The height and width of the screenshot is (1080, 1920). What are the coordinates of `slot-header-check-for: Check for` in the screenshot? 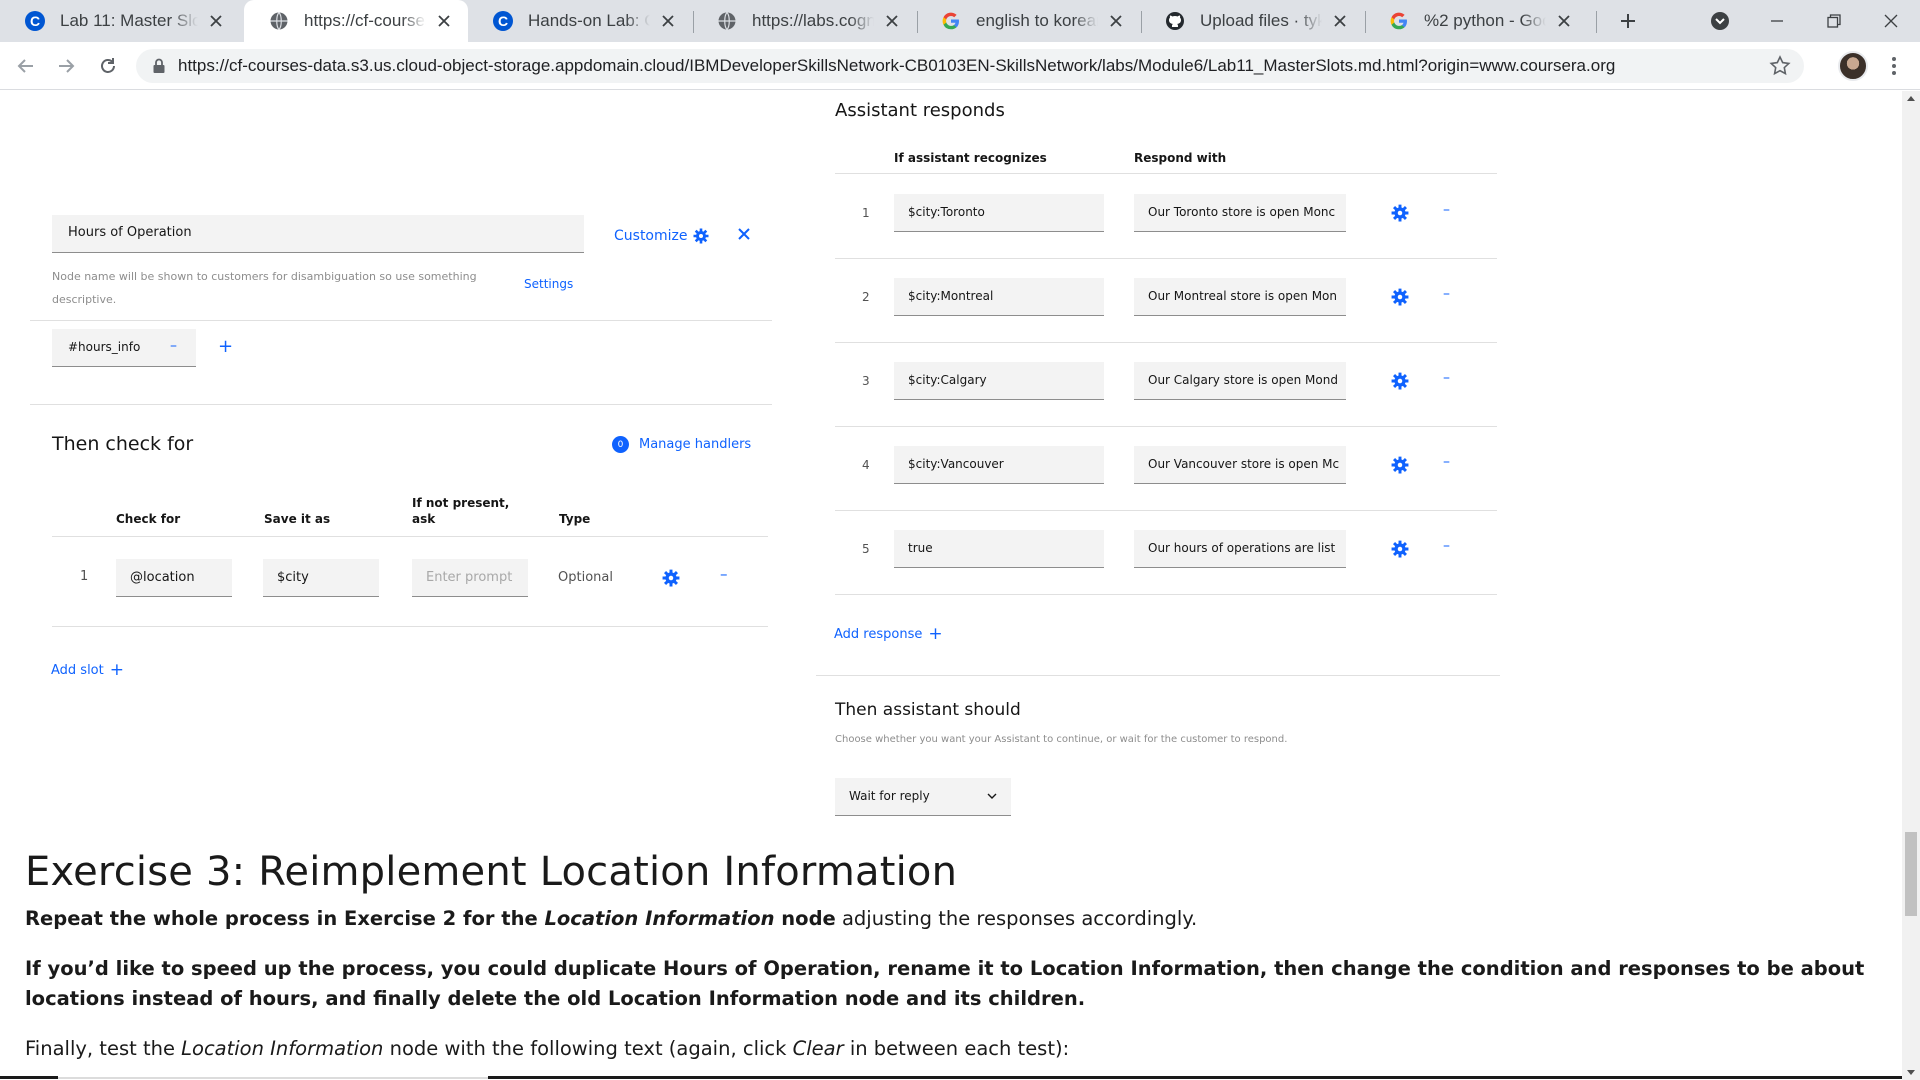 It's located at (148, 519).